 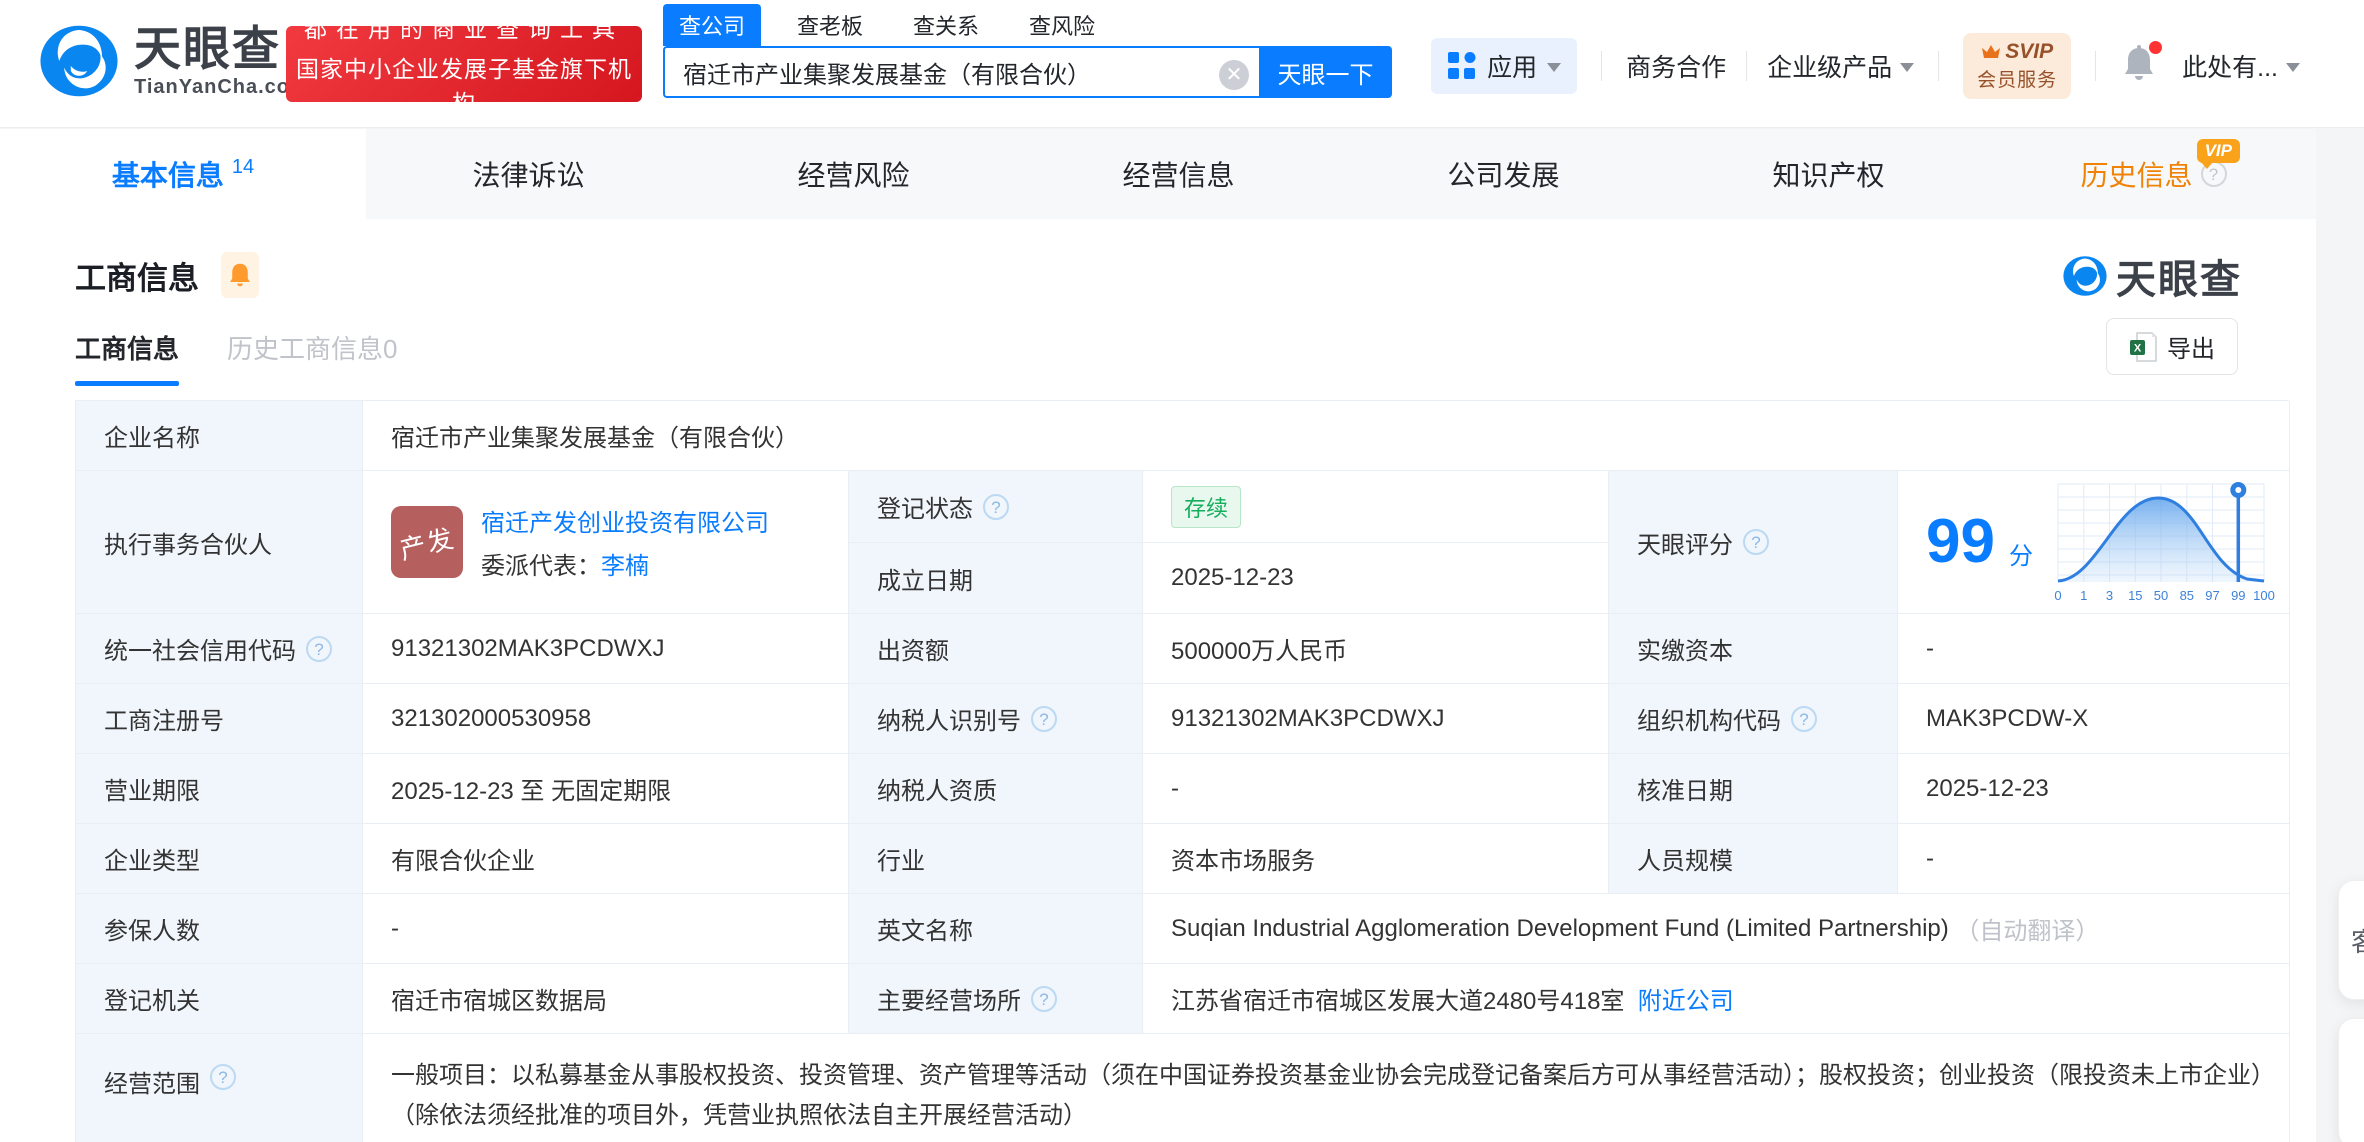 I want to click on apps-menu-button: 应用, so click(x=1504, y=66).